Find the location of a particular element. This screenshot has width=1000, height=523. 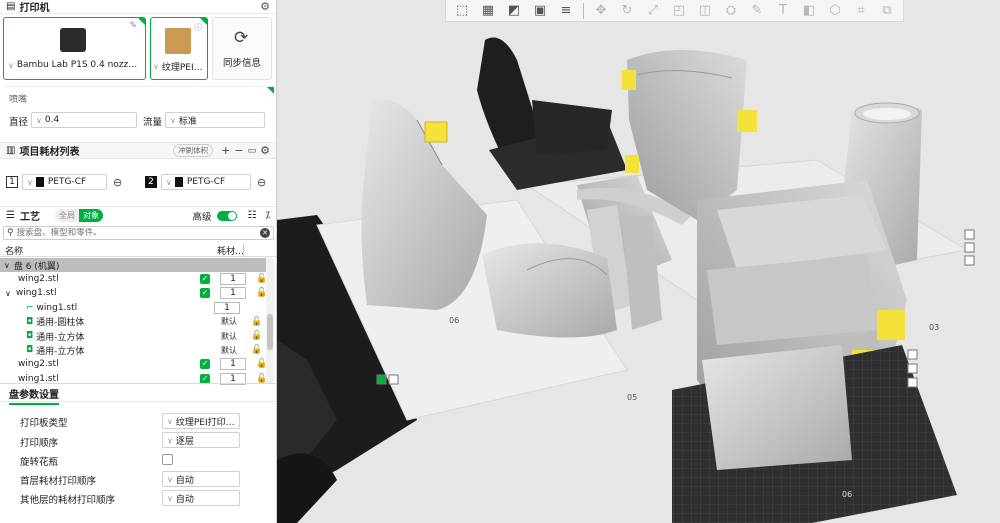

search-icon: ⚲ is located at coordinates (10, 233).